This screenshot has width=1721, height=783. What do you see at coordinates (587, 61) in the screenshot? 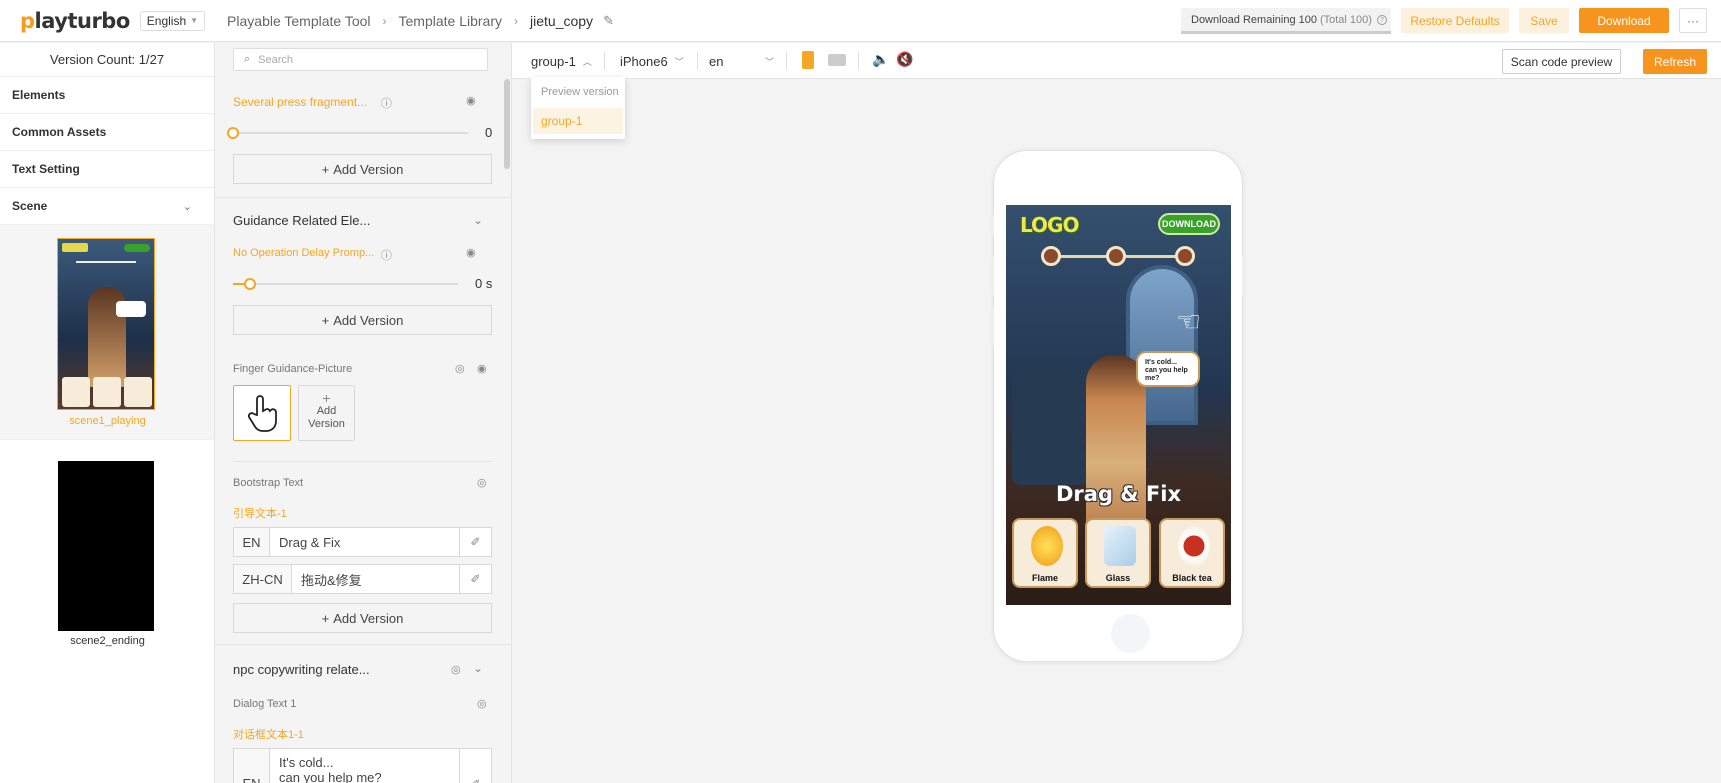
I see `chevron-up-icon: ︿` at bounding box center [587, 61].